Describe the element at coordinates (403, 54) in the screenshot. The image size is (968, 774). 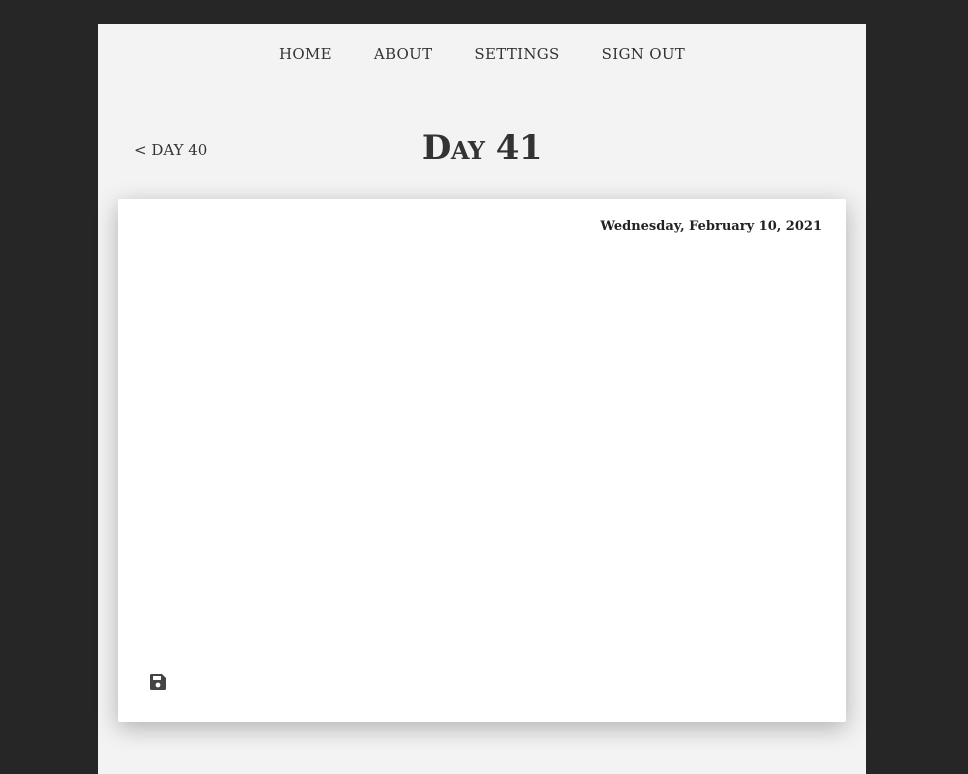
I see `nav-about-link: ABOUT` at that location.